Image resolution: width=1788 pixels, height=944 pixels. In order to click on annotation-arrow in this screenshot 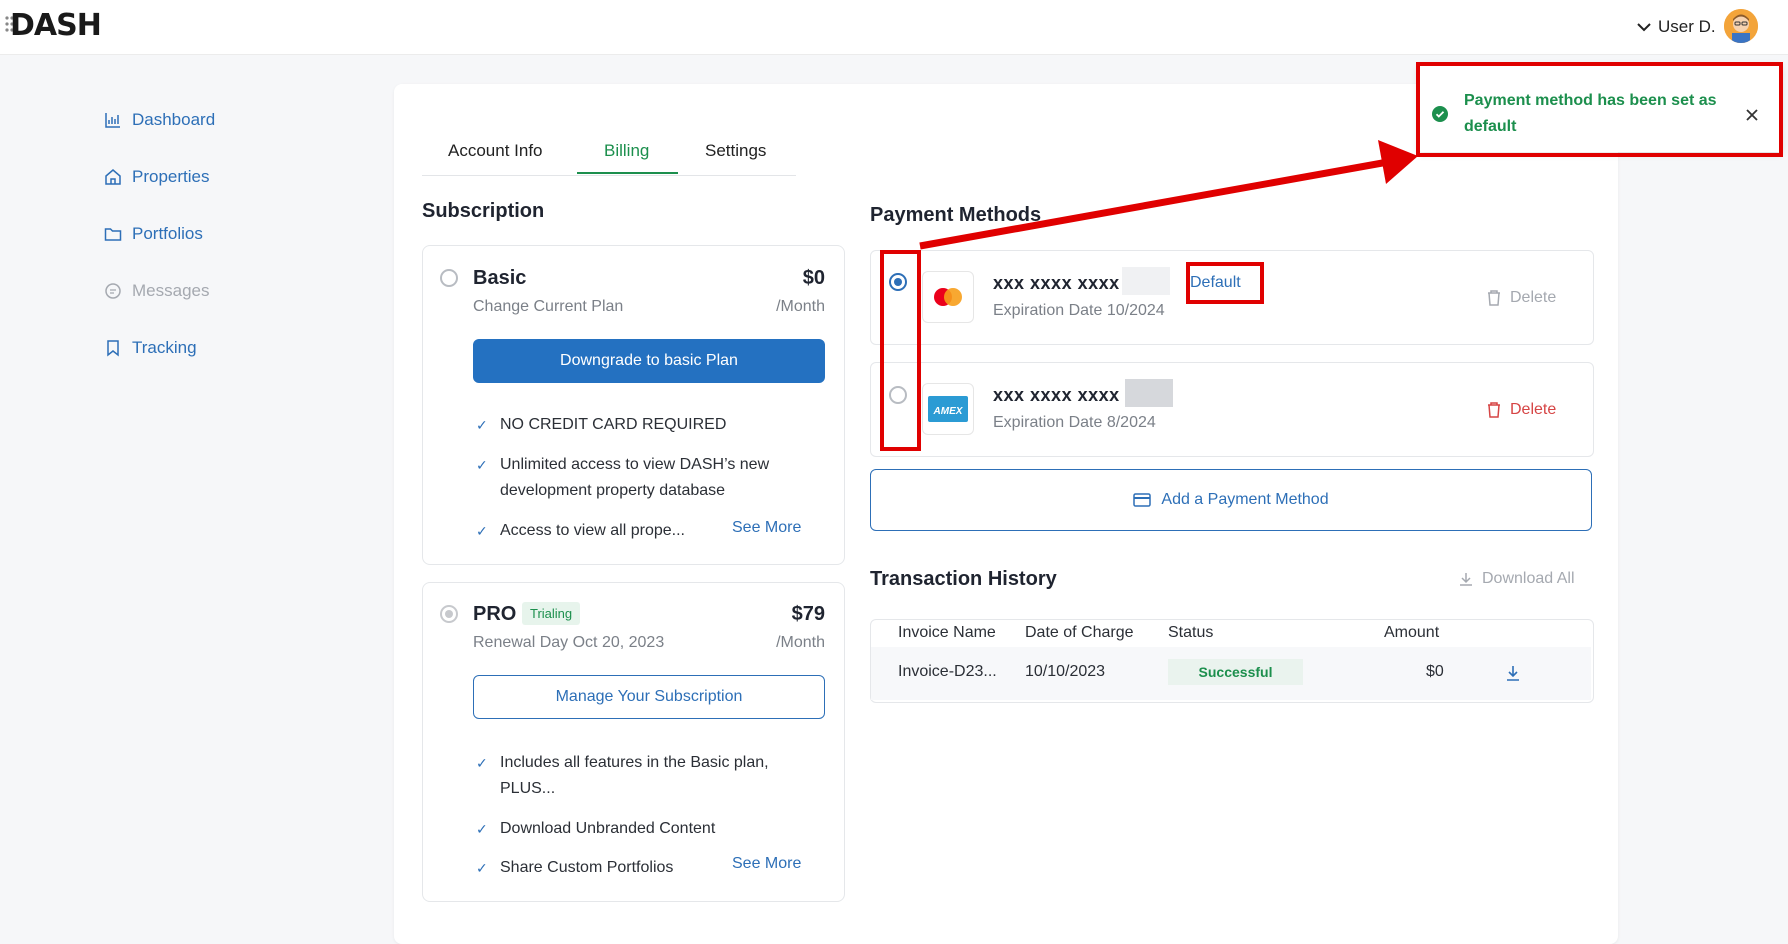, I will do `click(1168, 195)`.